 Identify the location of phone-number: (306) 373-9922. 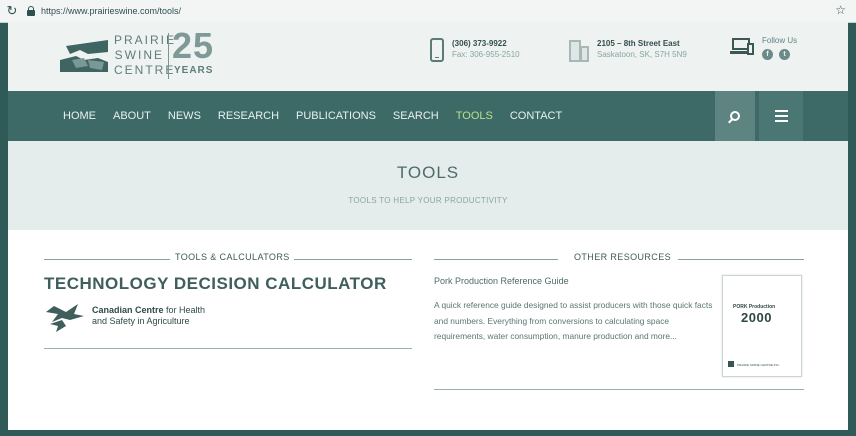
(486, 43).